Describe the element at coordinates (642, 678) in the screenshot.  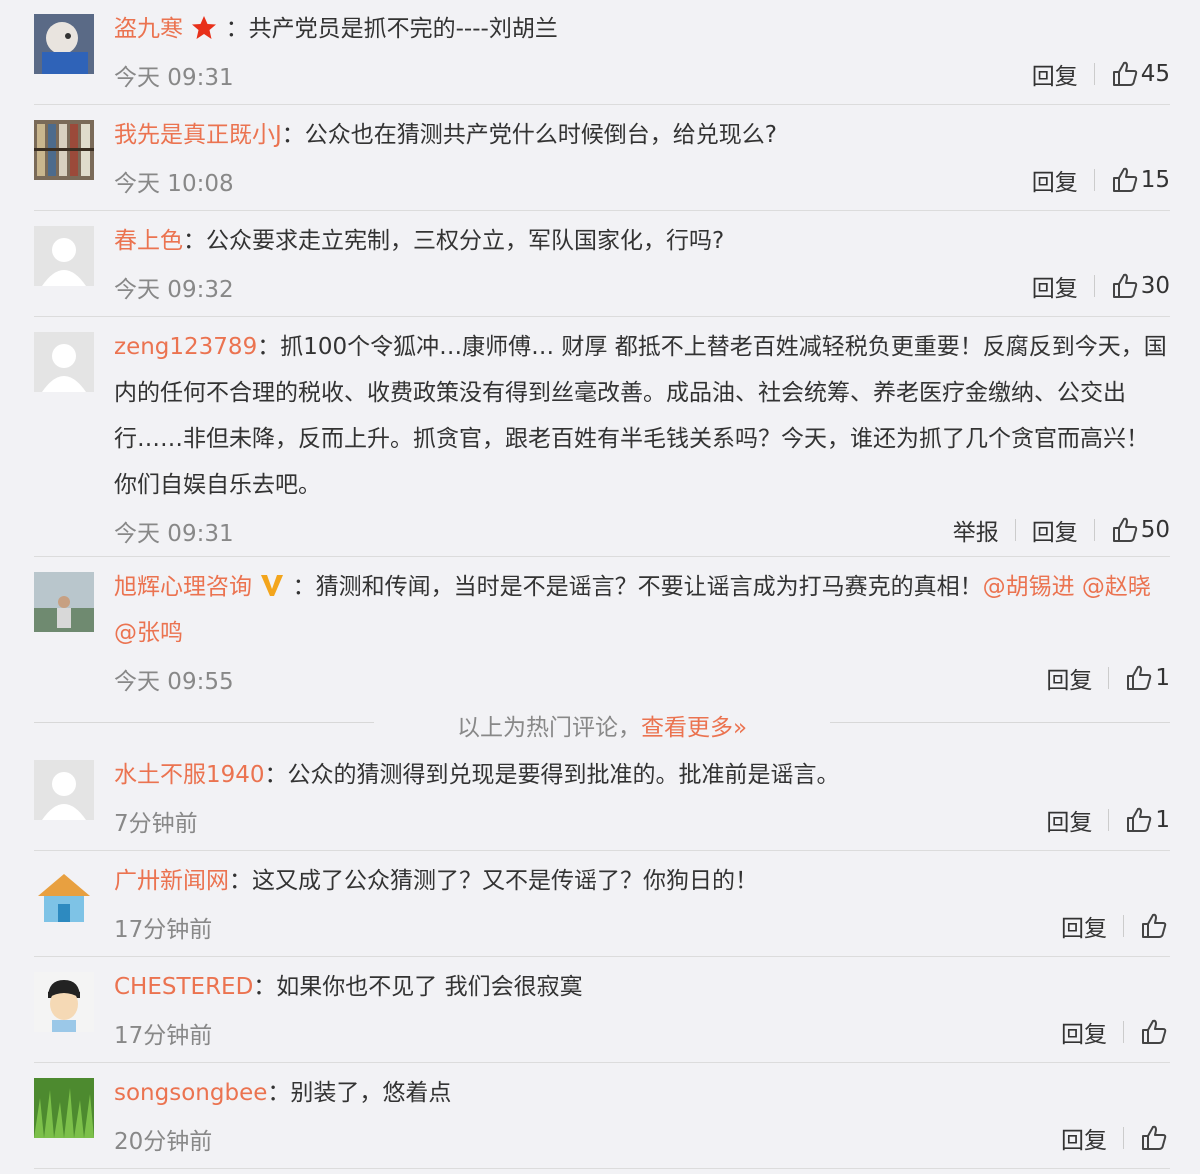
I see `comment-meta: 今天 09:55 回复 1` at that location.